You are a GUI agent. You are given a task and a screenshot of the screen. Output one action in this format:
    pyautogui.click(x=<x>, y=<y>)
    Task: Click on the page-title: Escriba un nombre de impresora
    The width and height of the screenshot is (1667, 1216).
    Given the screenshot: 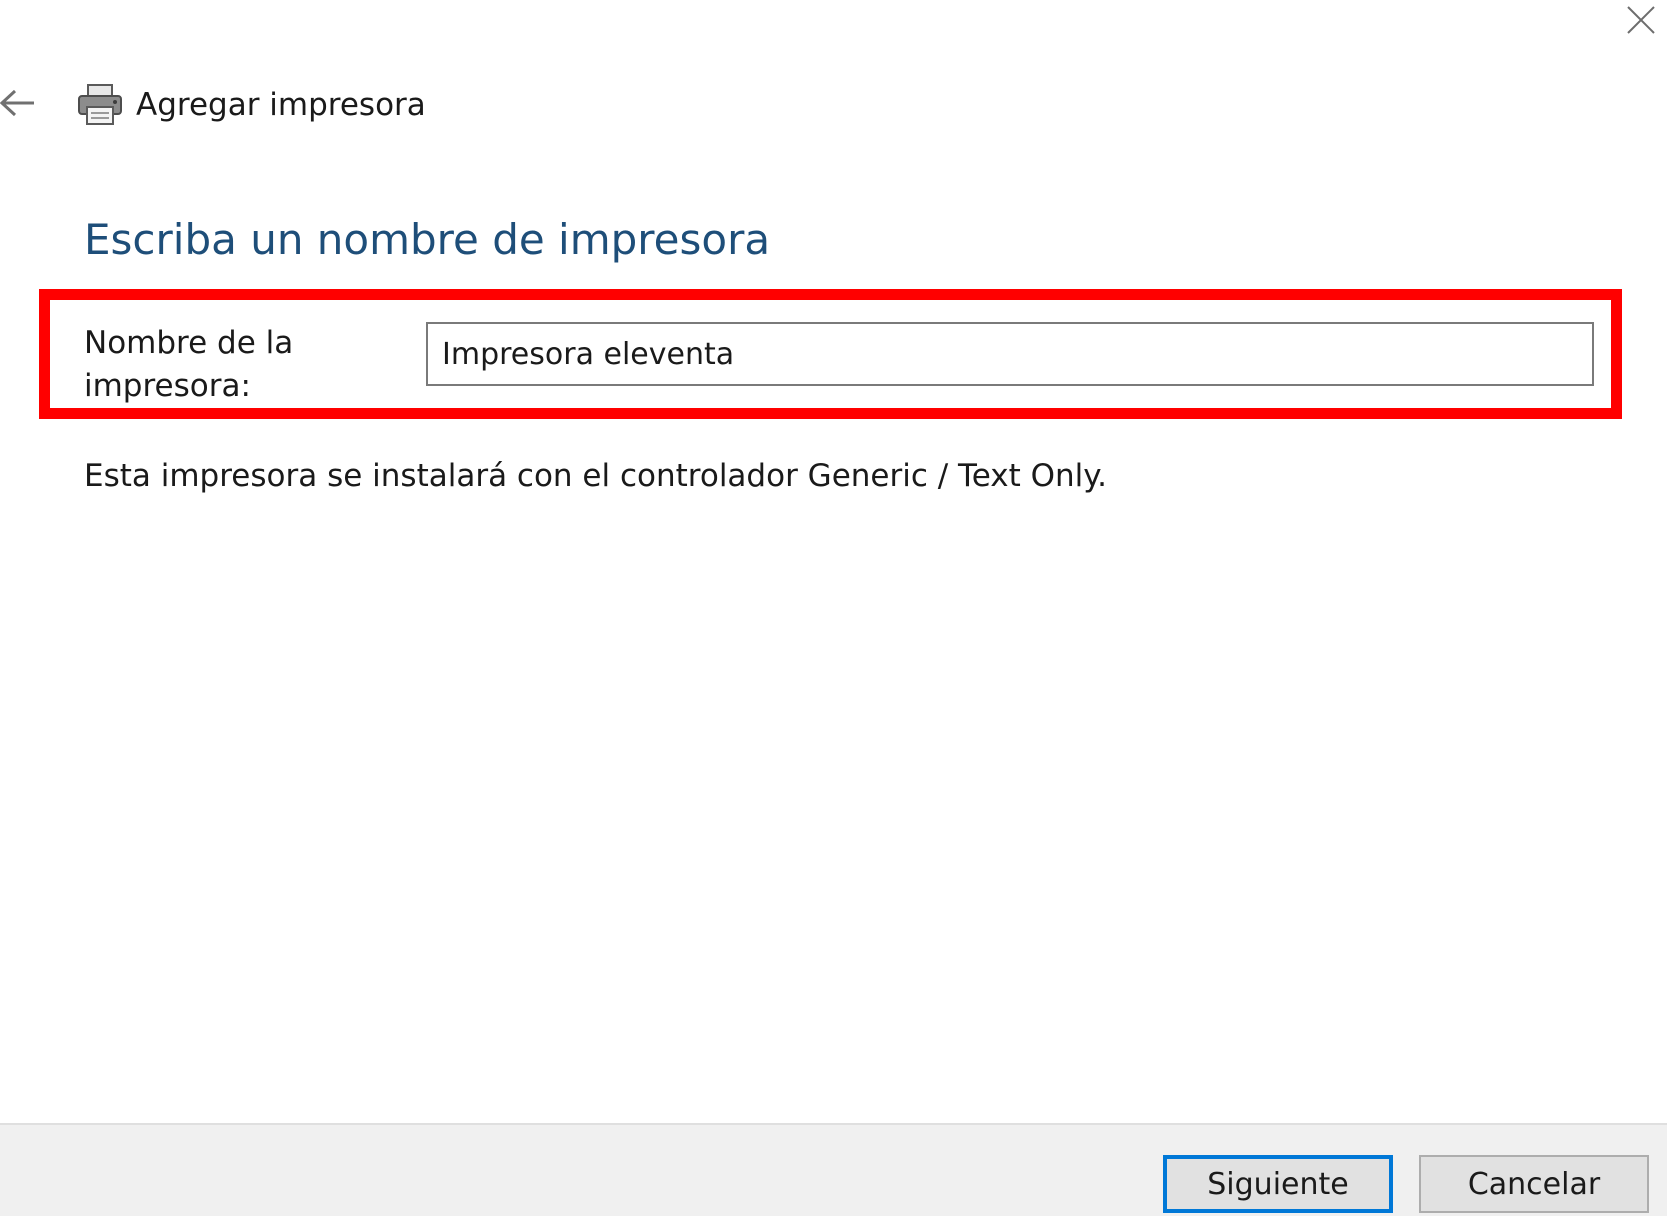 What is the action you would take?
    pyautogui.click(x=427, y=239)
    